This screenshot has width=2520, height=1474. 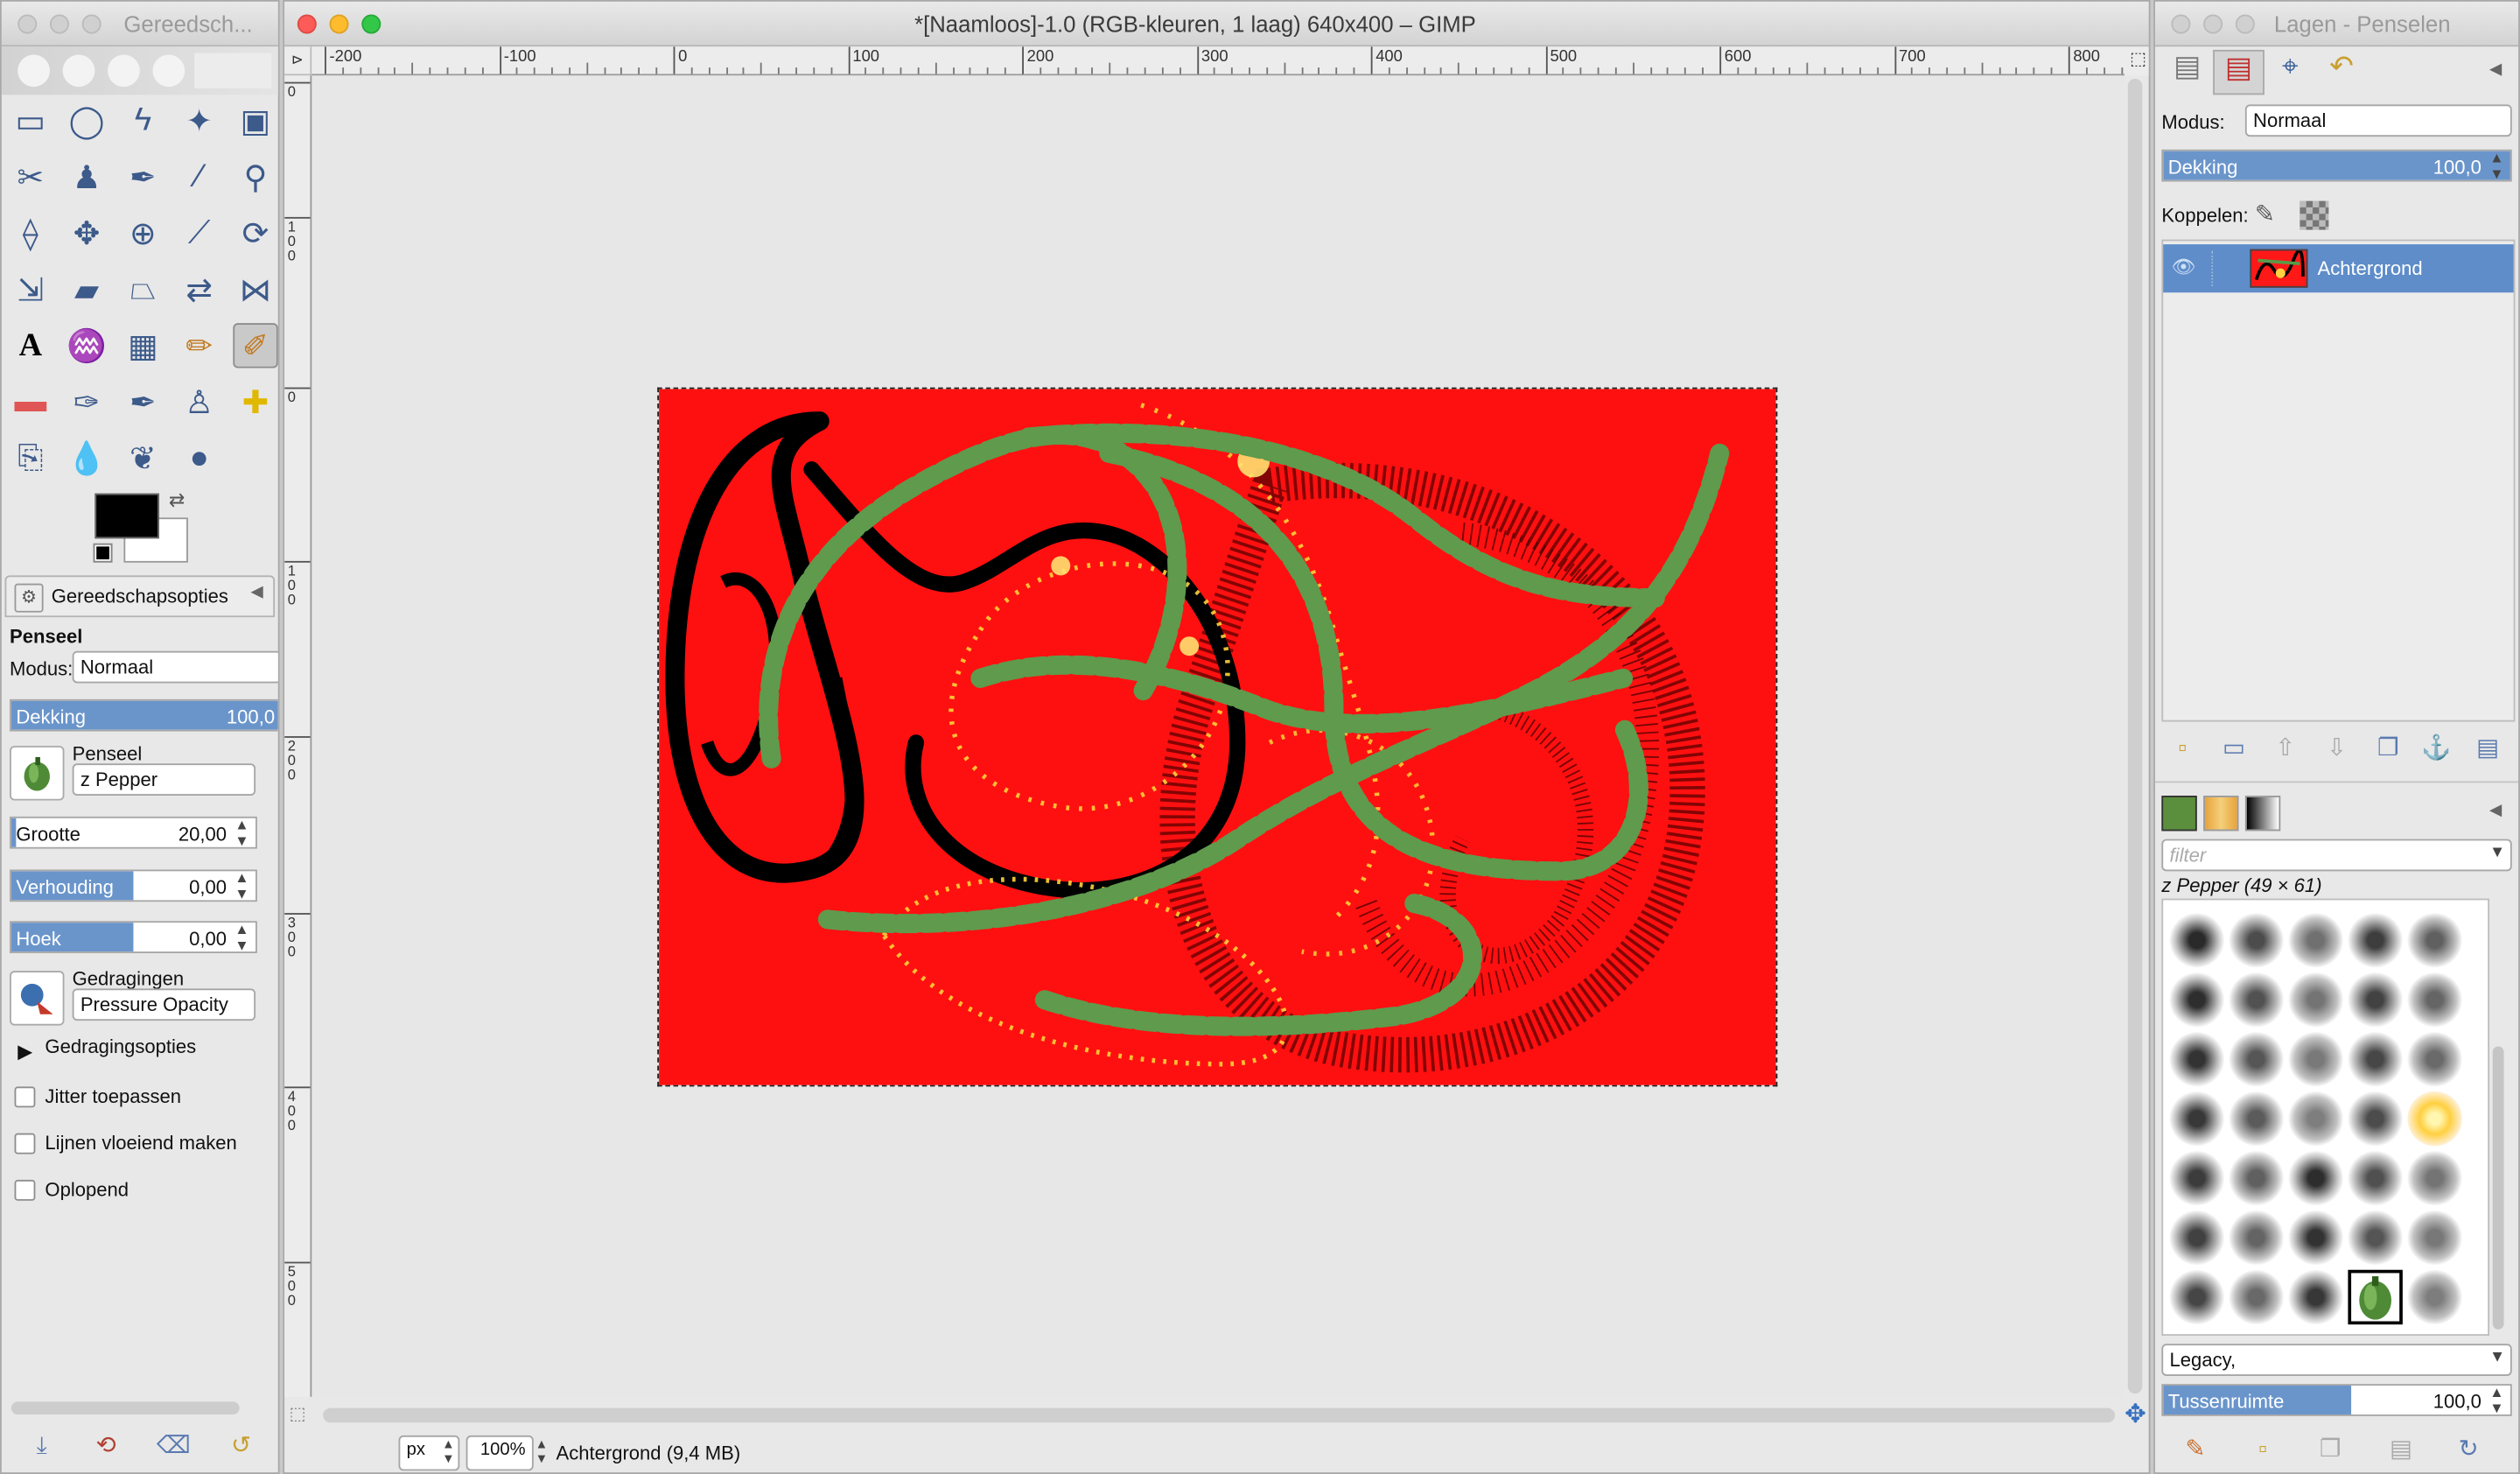 What do you see at coordinates (125, 1408) in the screenshot?
I see `toolbox-scrollbar` at bounding box center [125, 1408].